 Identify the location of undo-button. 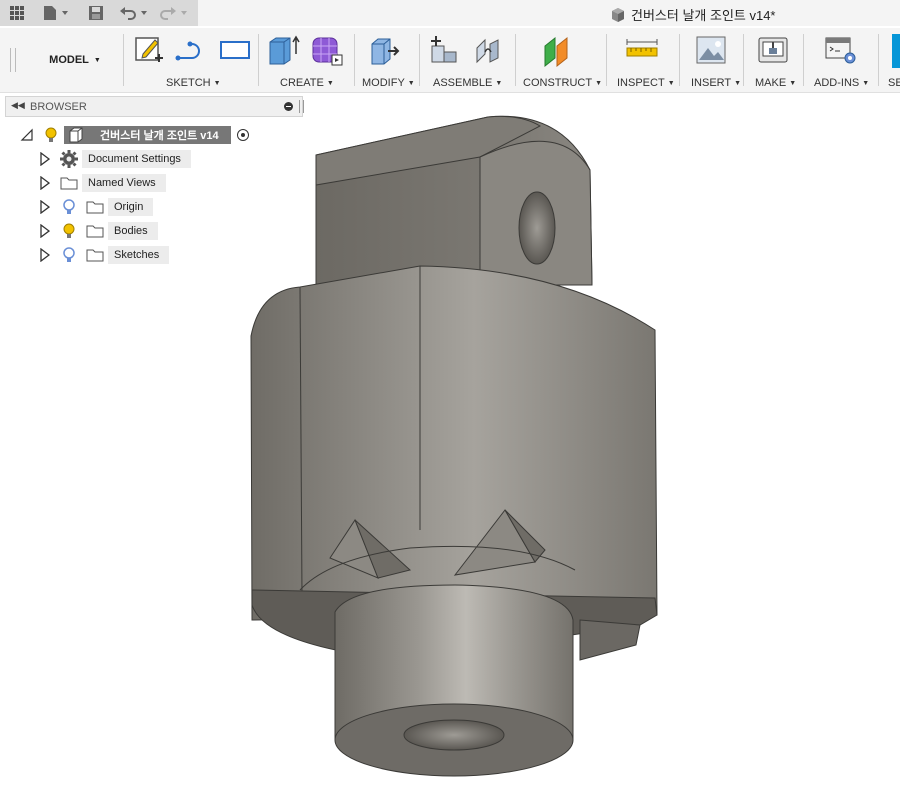
(135, 13).